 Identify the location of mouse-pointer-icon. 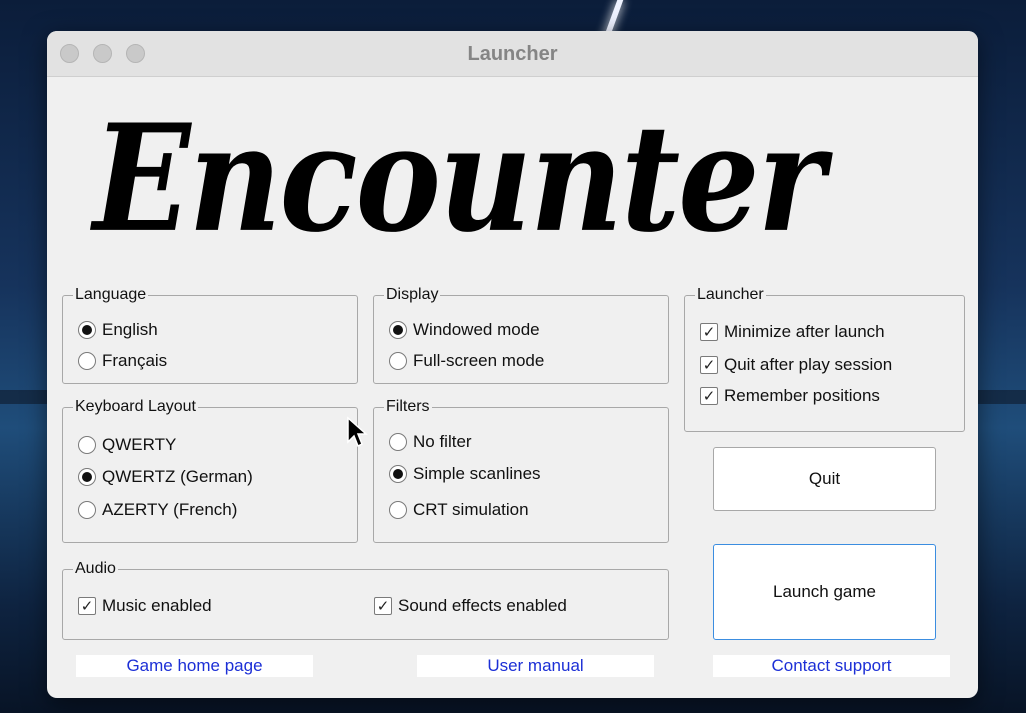
(357, 432).